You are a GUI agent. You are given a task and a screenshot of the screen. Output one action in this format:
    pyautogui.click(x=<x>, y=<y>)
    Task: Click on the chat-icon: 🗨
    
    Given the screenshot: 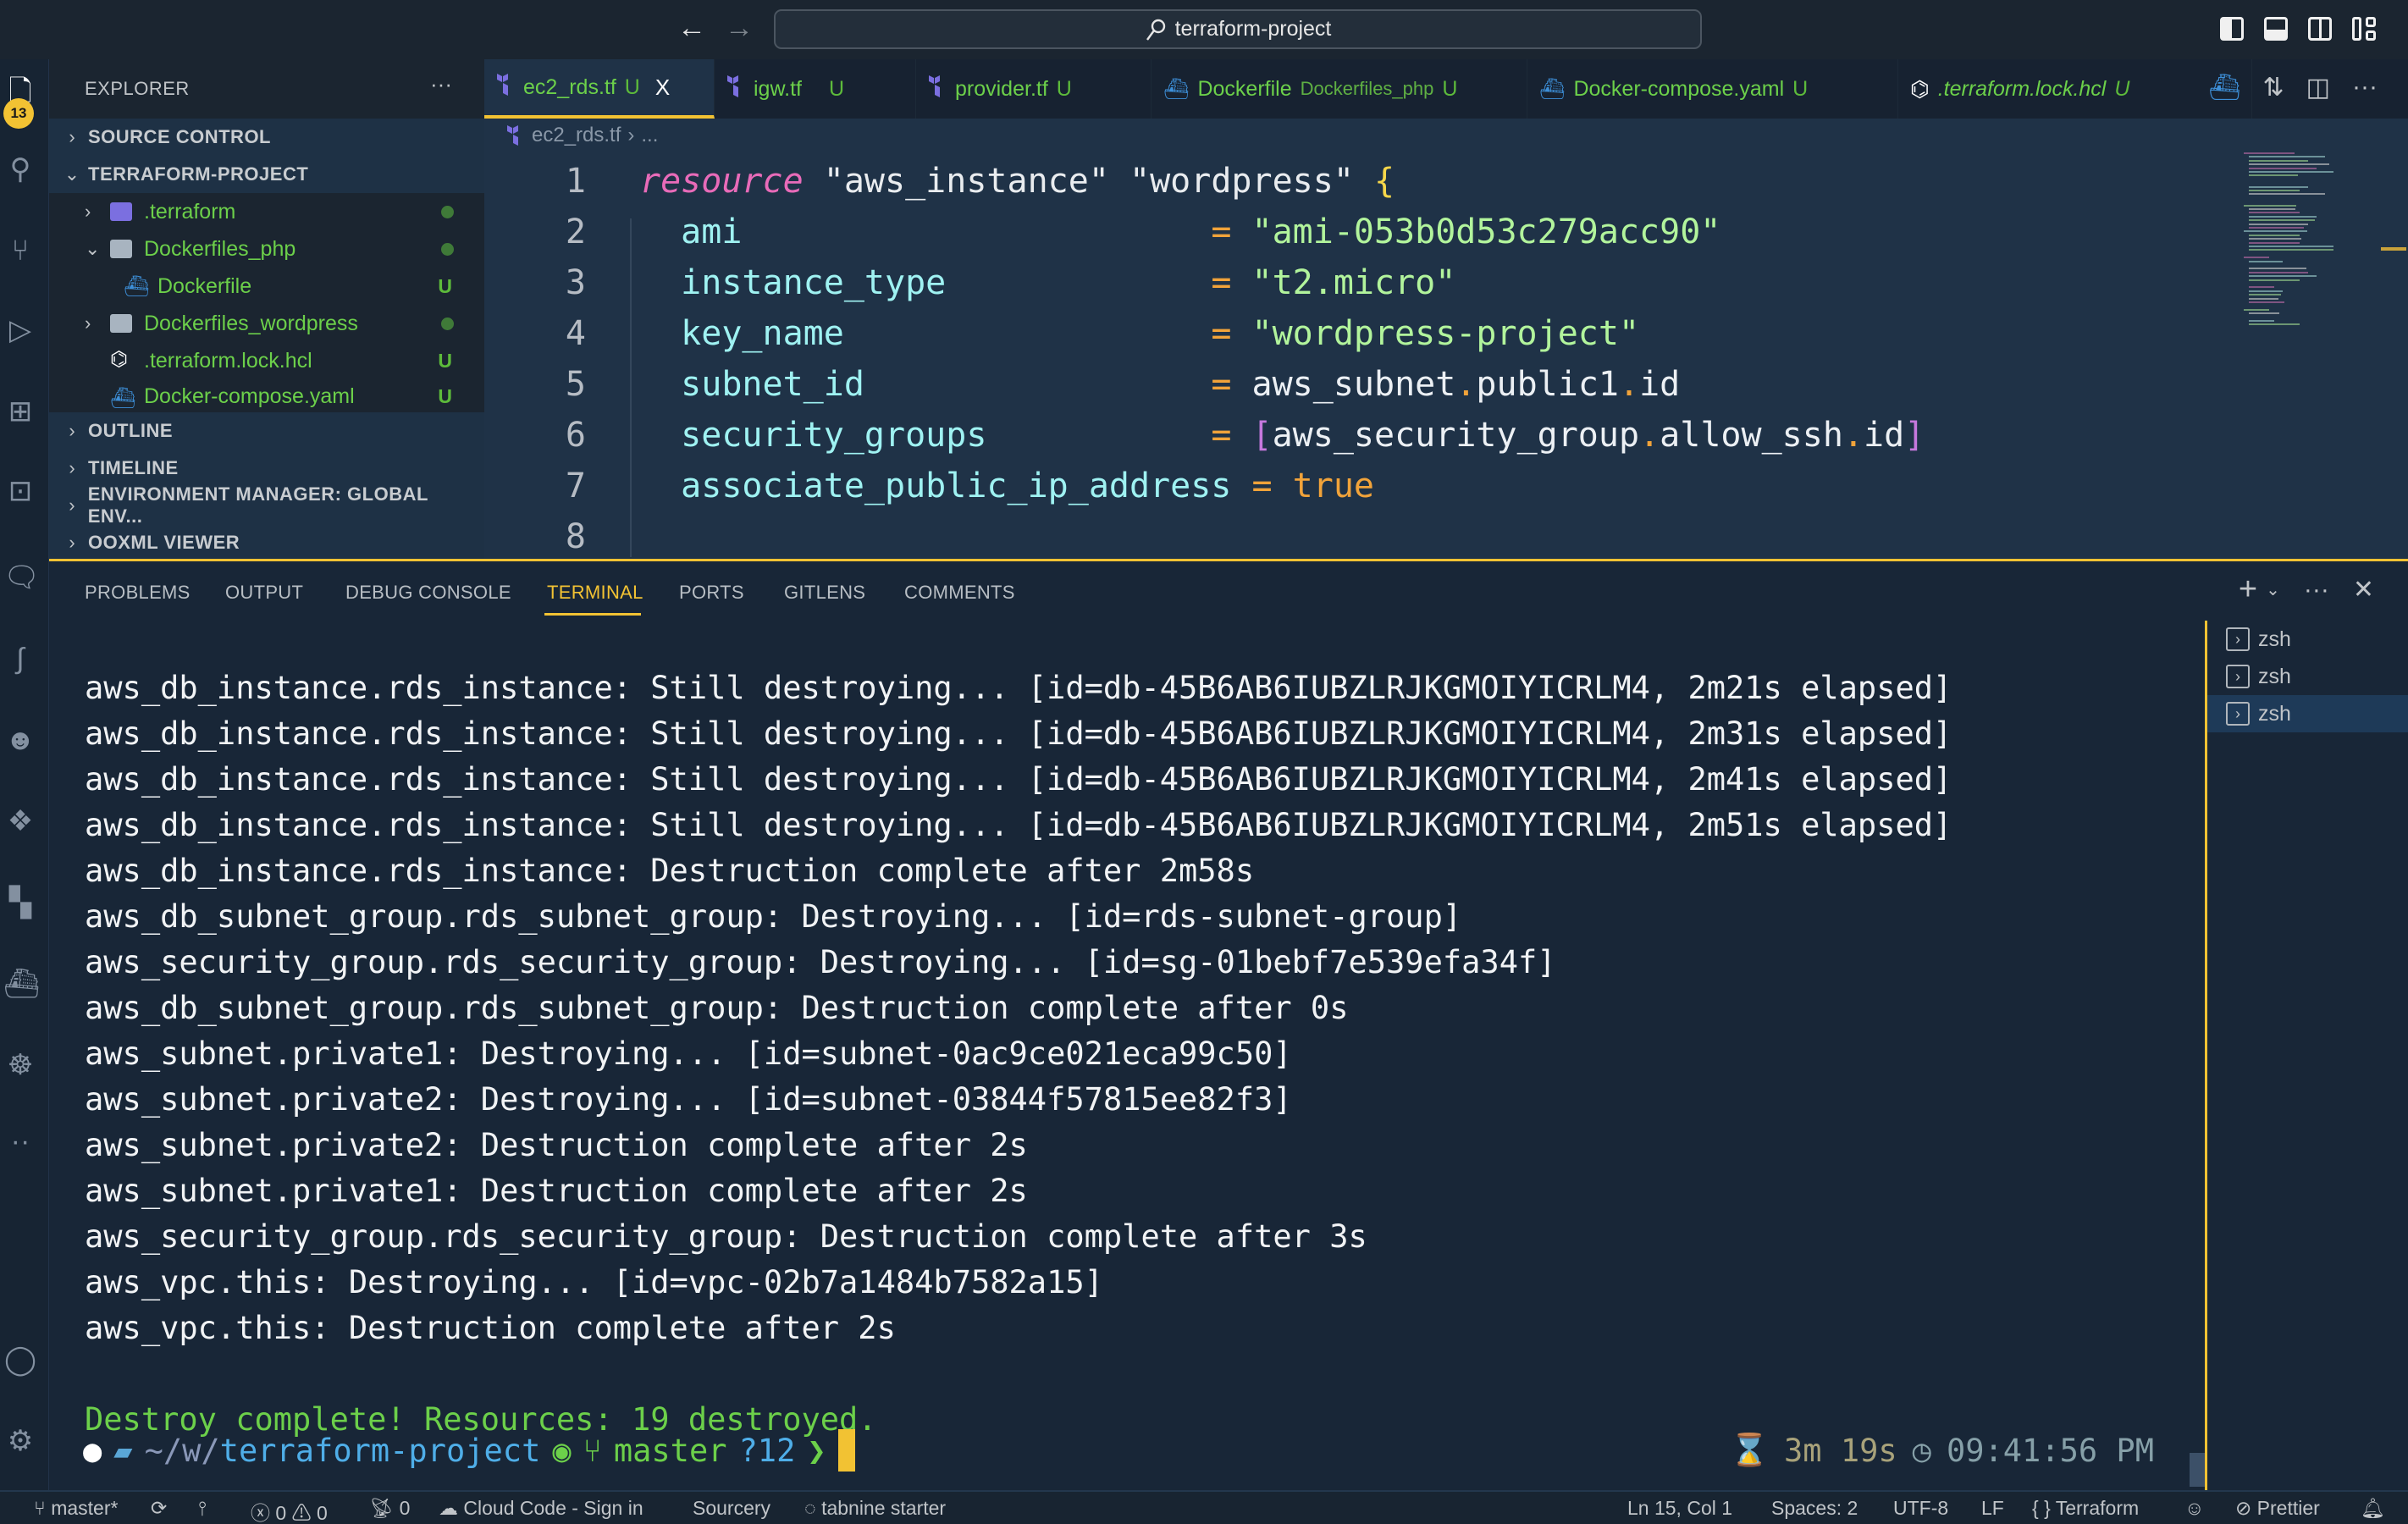 What is the action you would take?
    pyautogui.click(x=21, y=577)
    